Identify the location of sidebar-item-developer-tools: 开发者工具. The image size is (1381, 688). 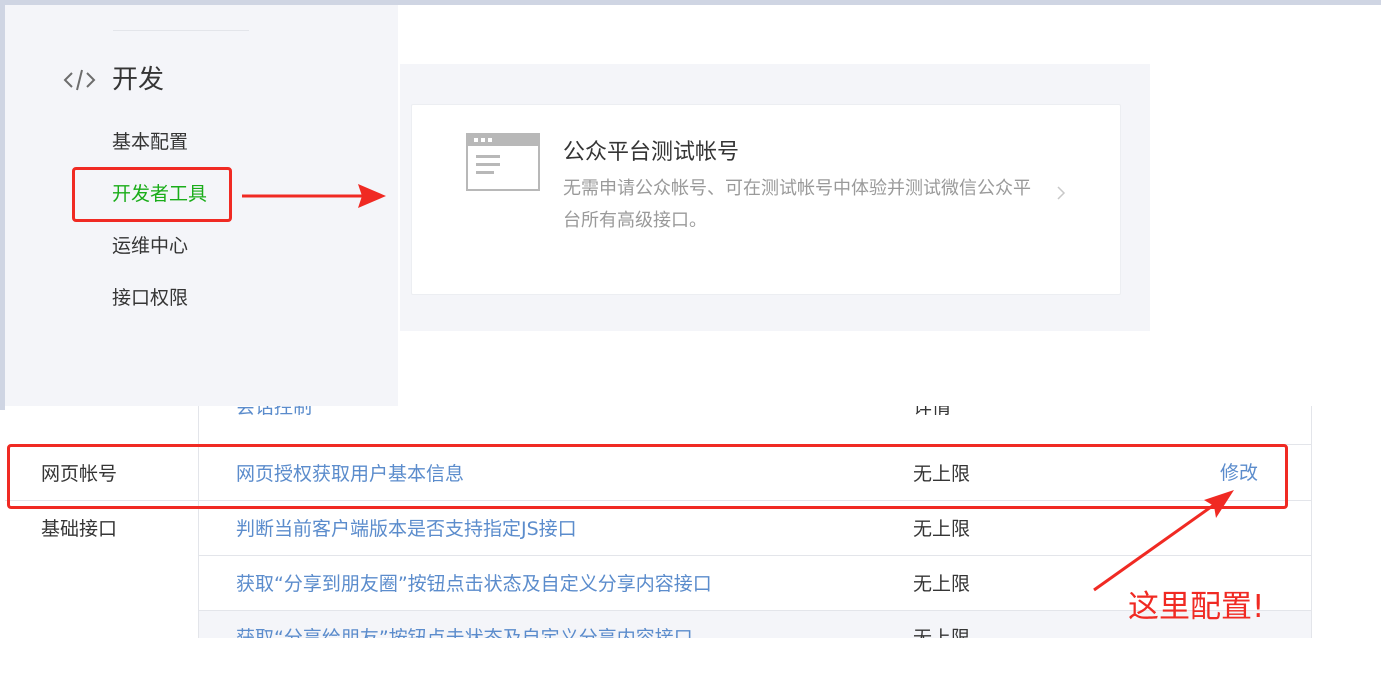
(159, 194).